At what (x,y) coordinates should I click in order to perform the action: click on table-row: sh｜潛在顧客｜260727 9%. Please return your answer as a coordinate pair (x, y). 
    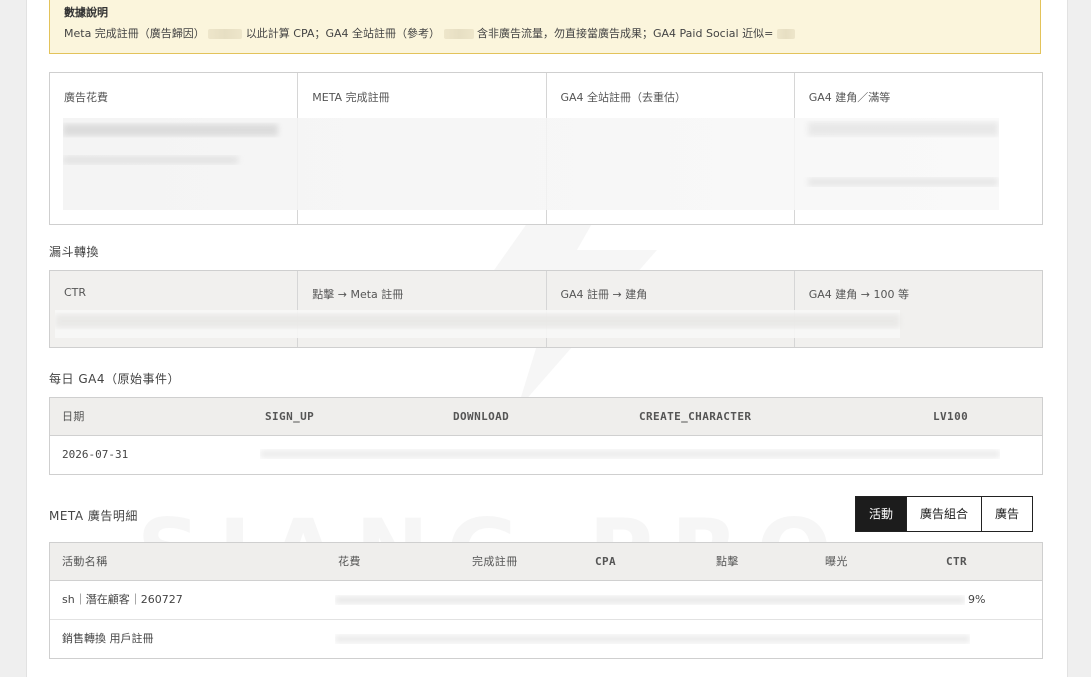
    Looking at the image, I should click on (546, 600).